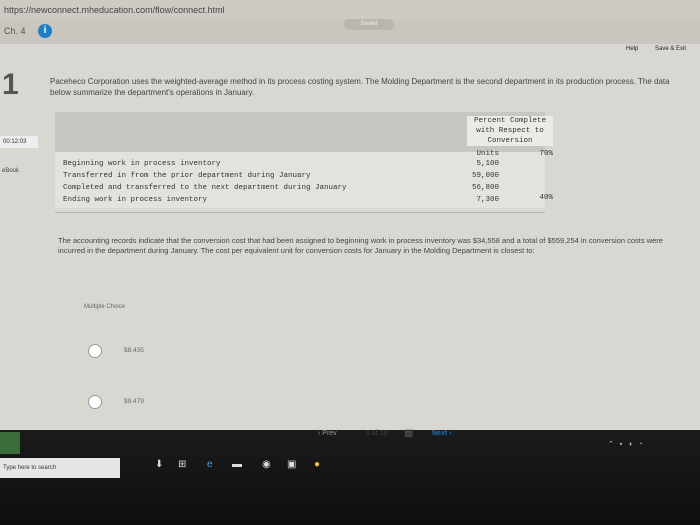  What do you see at coordinates (632, 49) in the screenshot?
I see `help-link: Help` at bounding box center [632, 49].